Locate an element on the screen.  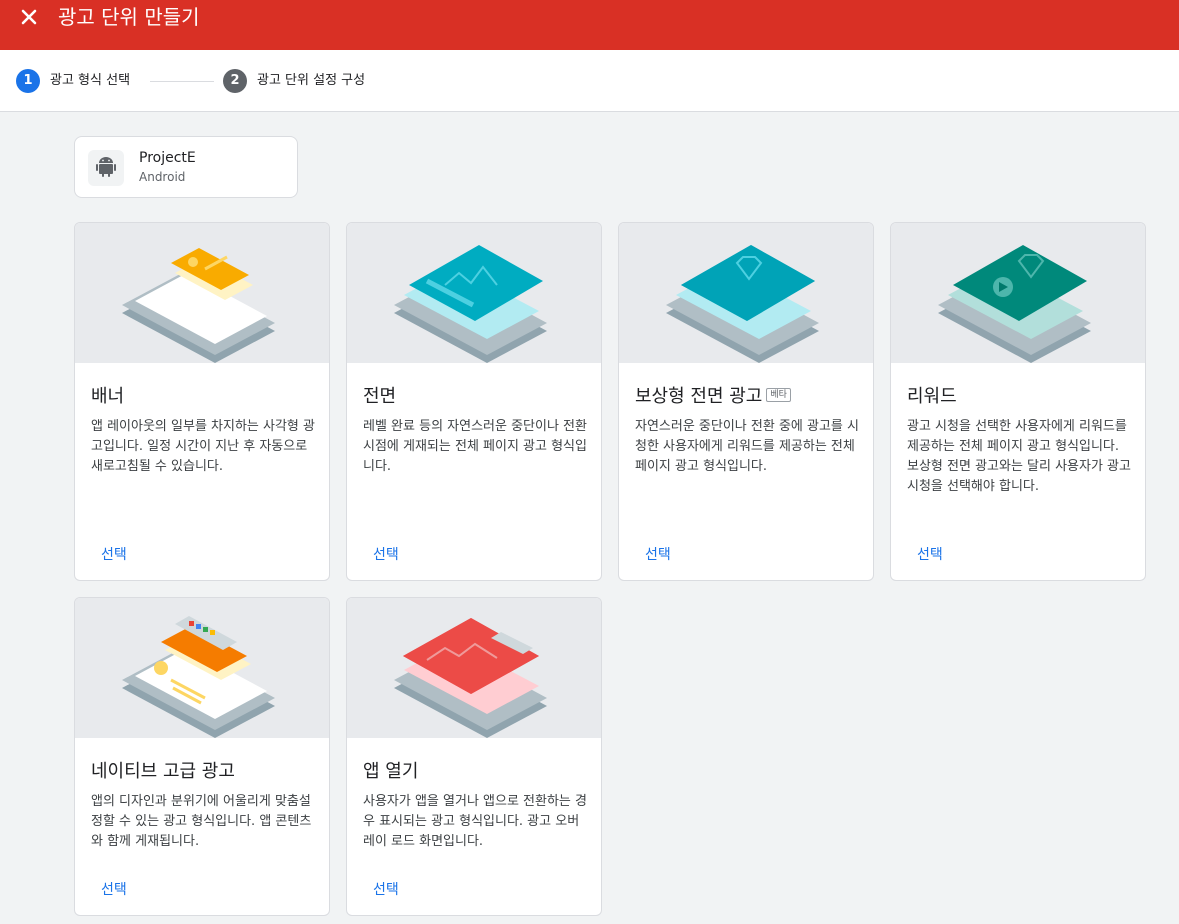
beta-badge: 베타 is located at coordinates (778, 395).